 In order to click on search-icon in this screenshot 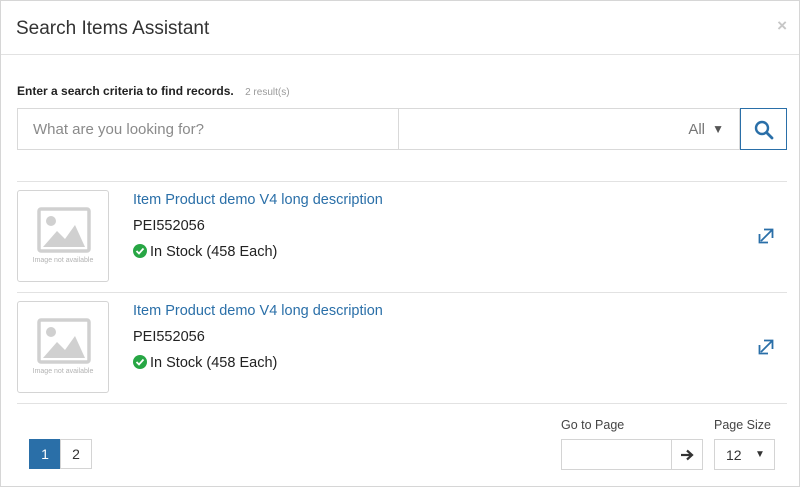, I will do `click(764, 130)`.